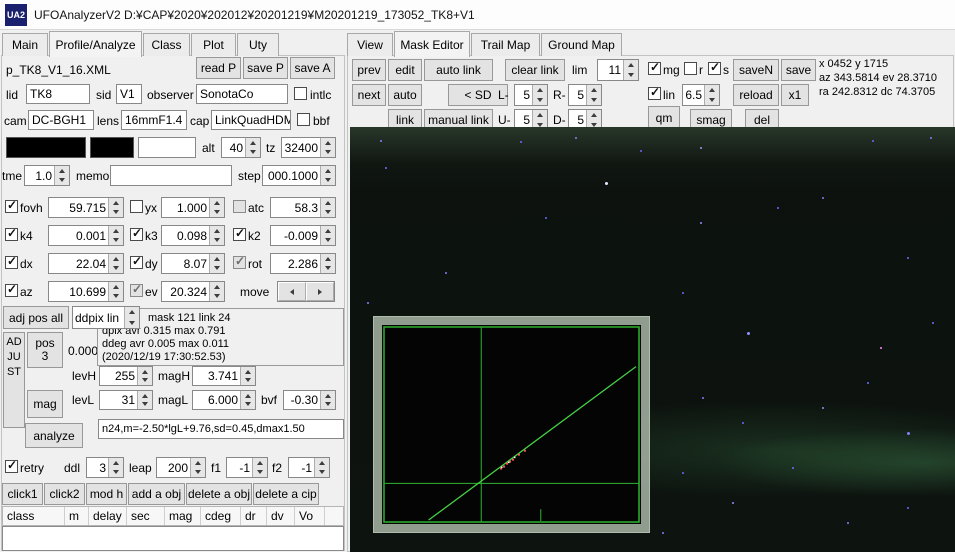 The width and height of the screenshot is (955, 552). Describe the element at coordinates (105, 467) in the screenshot. I see `ddl-spinner: 3` at that location.